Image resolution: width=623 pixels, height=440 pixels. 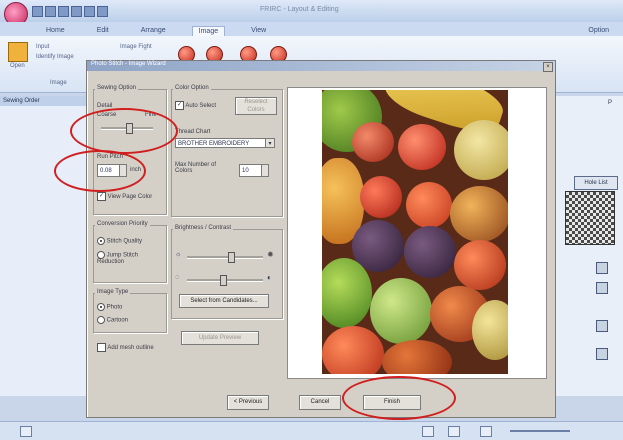 I want to click on contrast-slider, so click(x=225, y=280).